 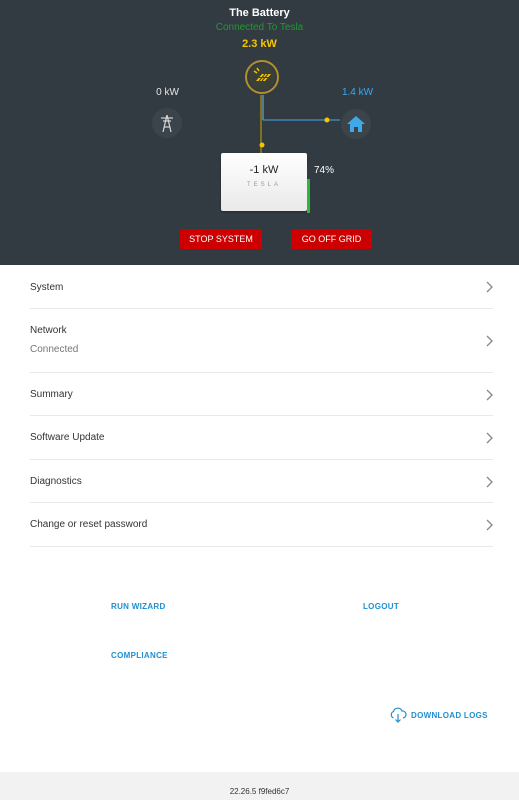 I want to click on battery-power-value: -1 kW, so click(x=264, y=170).